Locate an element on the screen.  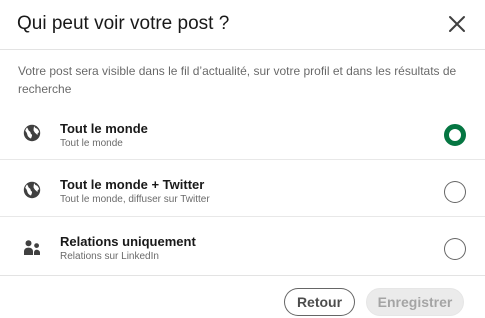
option-sublabel: Tout le monde is located at coordinates (91, 143).